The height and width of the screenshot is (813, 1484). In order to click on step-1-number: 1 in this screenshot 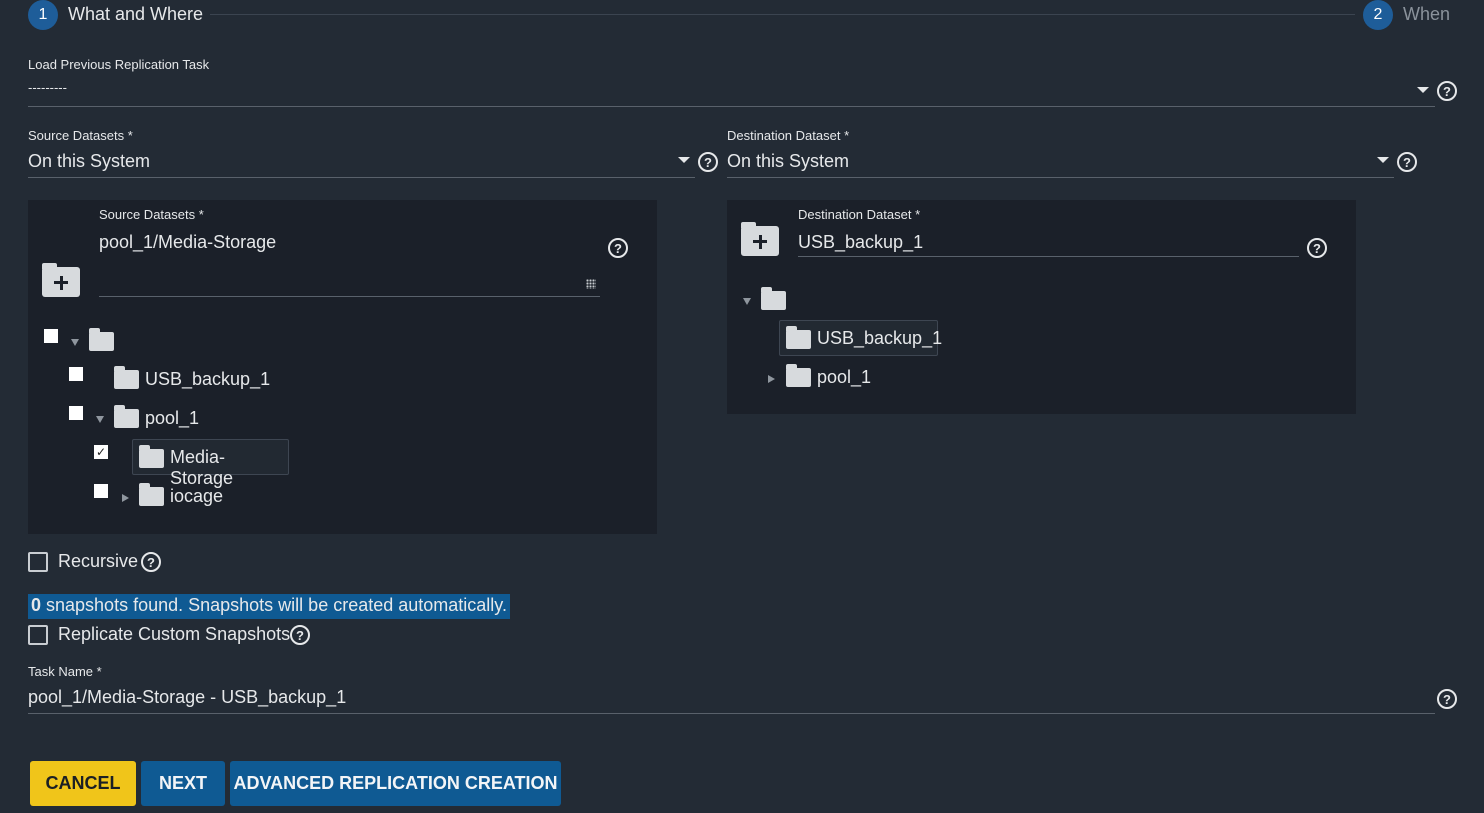, I will do `click(43, 15)`.